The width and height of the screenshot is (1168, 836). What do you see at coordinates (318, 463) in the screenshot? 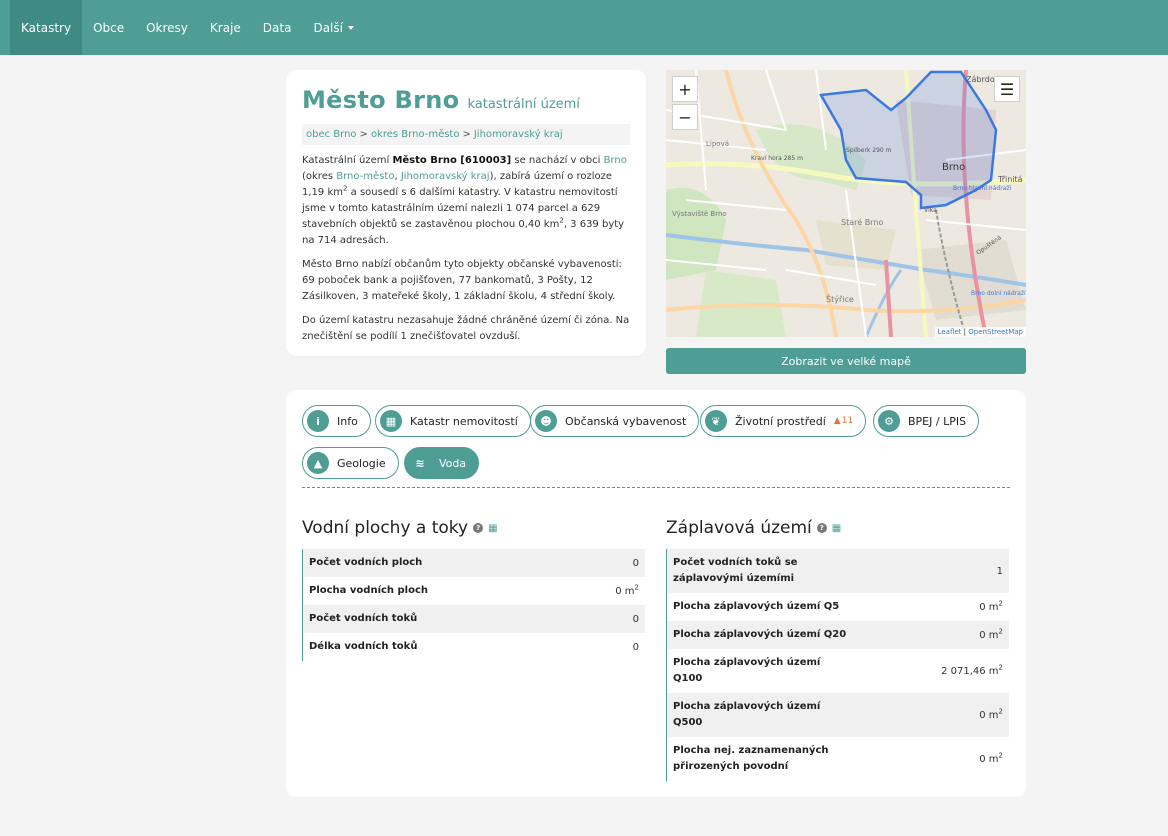
I see `mountain-icon: ▲` at bounding box center [318, 463].